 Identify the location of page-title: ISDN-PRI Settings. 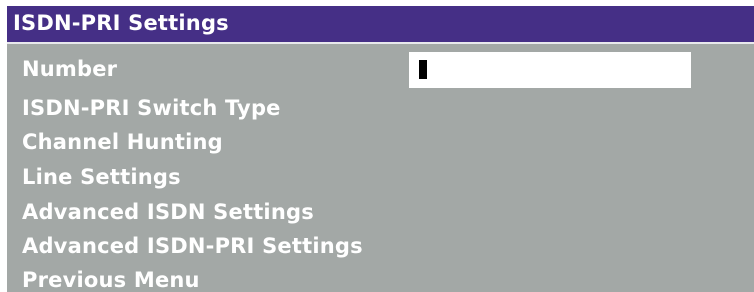
(121, 23).